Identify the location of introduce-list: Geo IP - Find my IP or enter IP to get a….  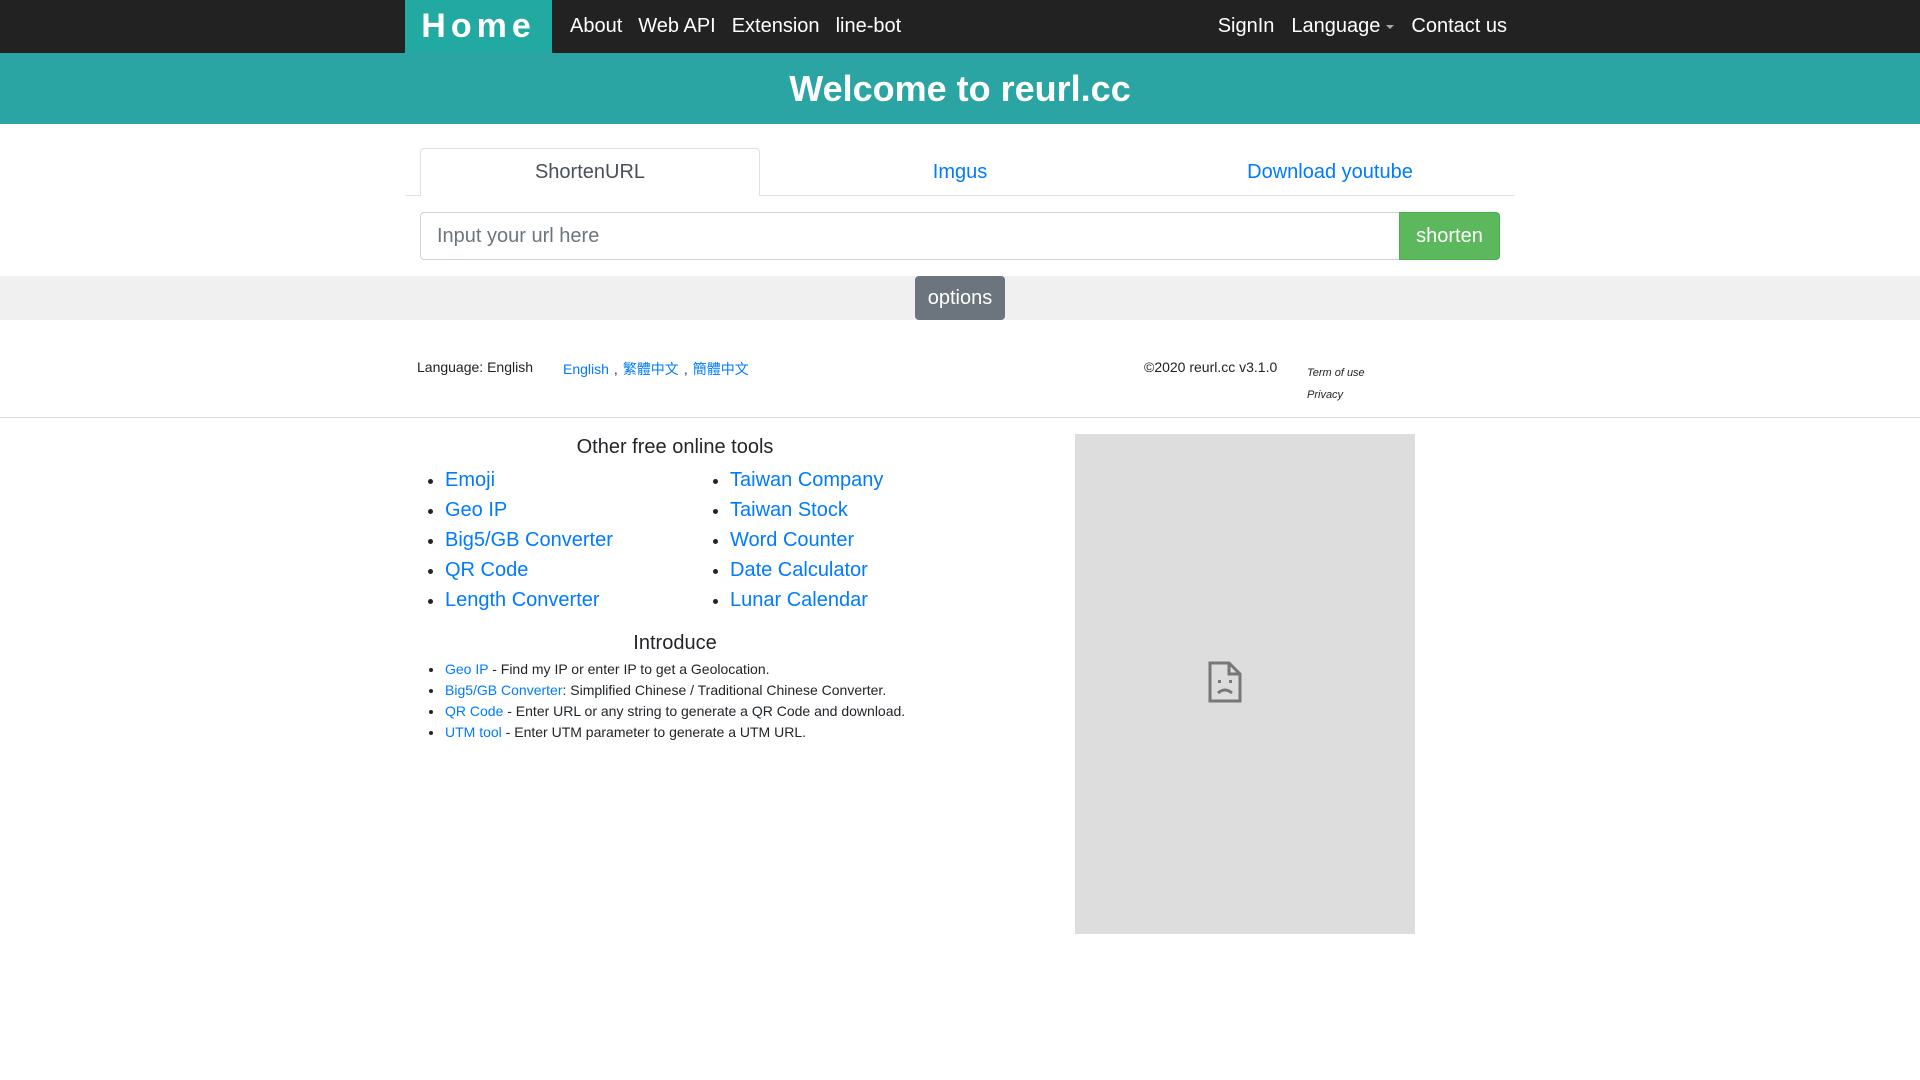
(662, 701).